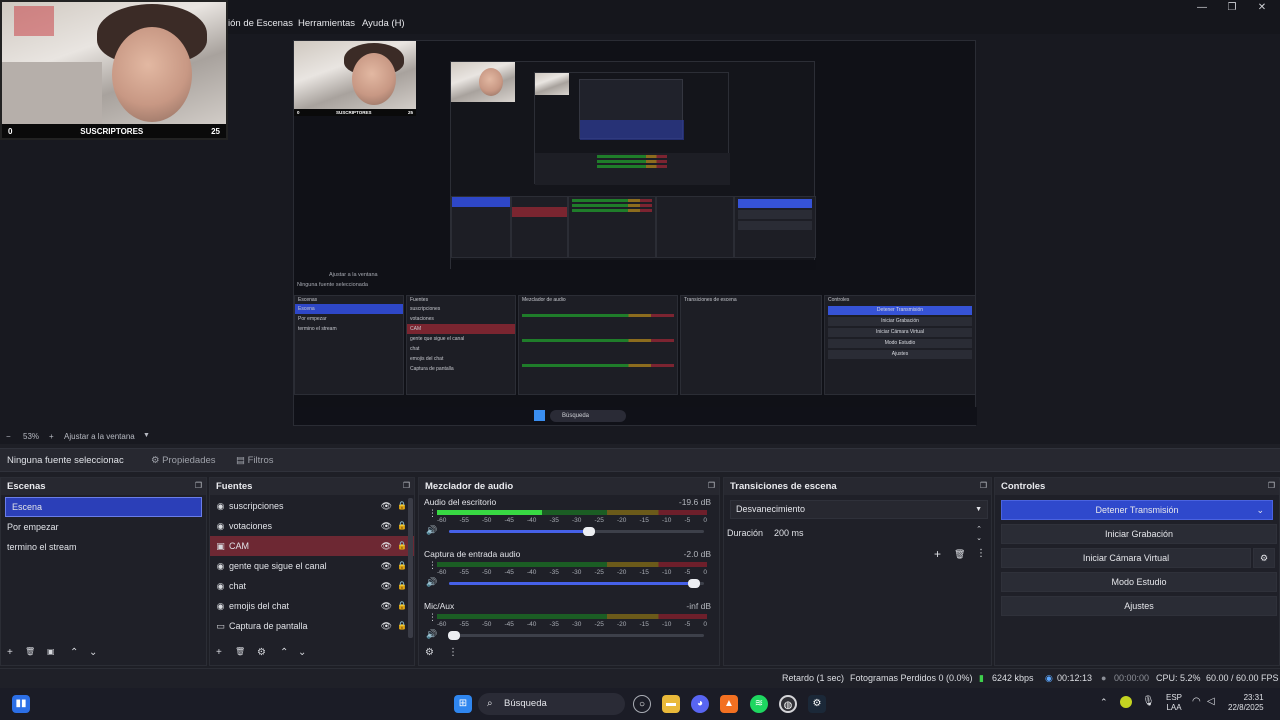  I want to click on steam-icon: ⚙, so click(817, 704).